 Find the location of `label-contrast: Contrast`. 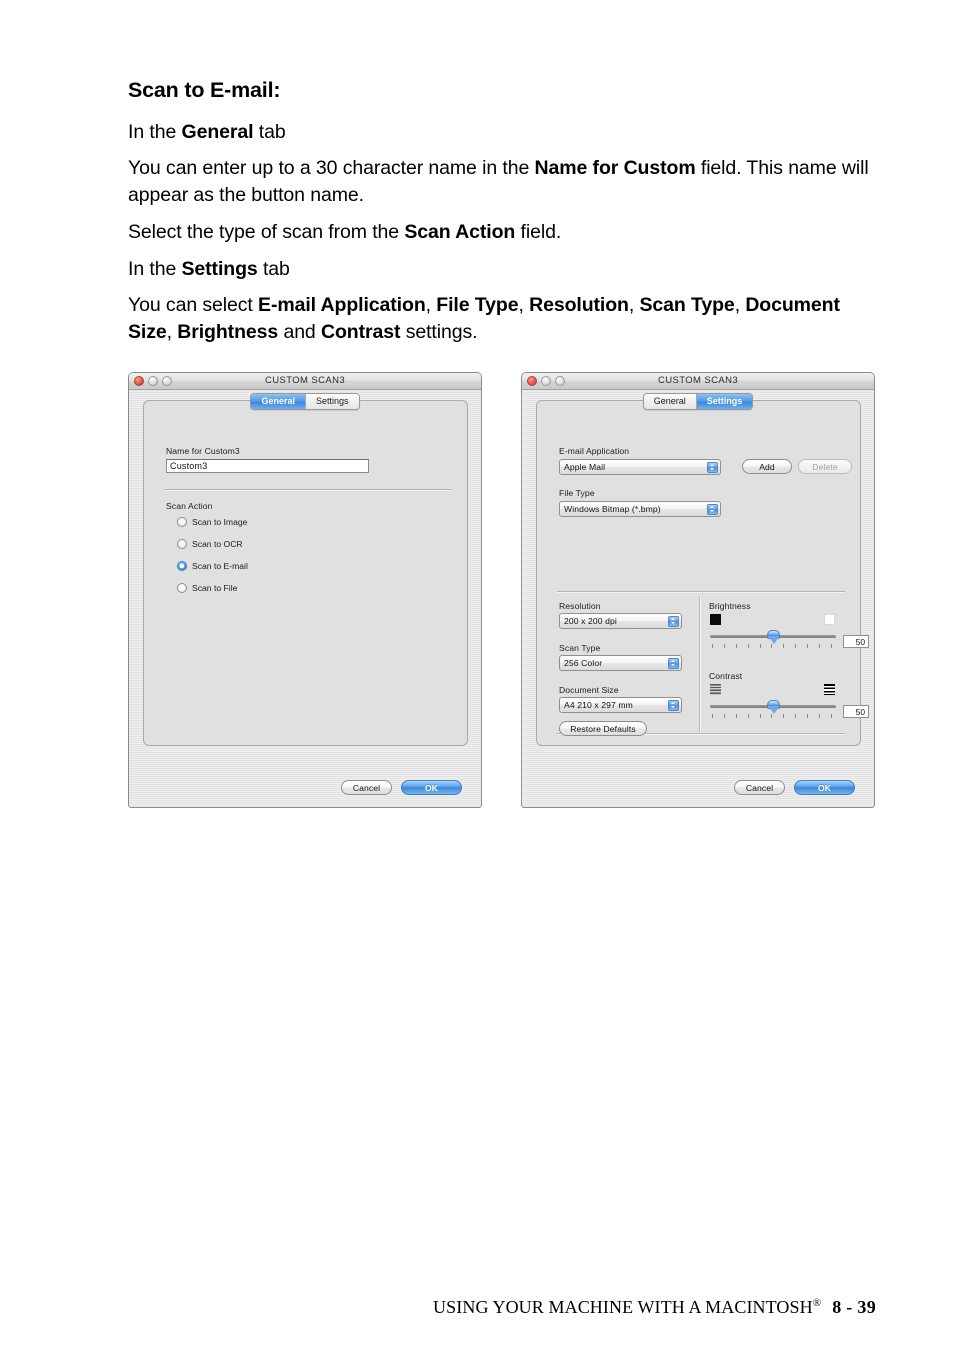

label-contrast: Contrast is located at coordinates (726, 676).